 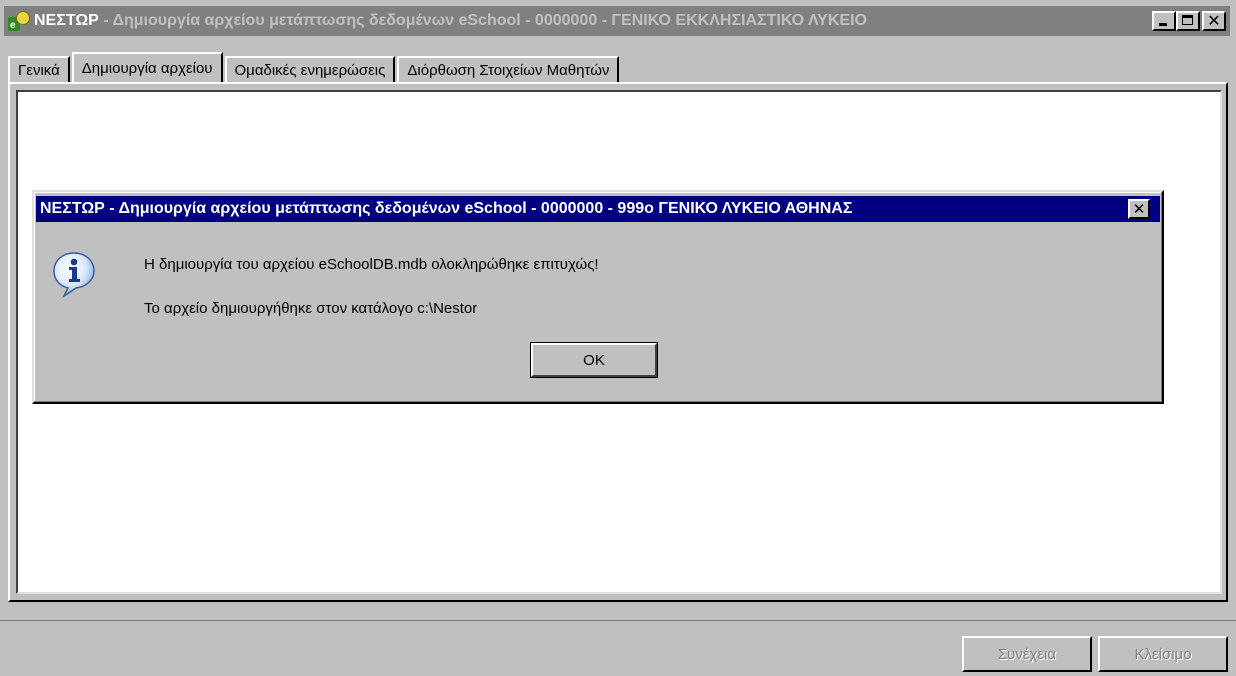 I want to click on ok-button: OK, so click(x=594, y=360).